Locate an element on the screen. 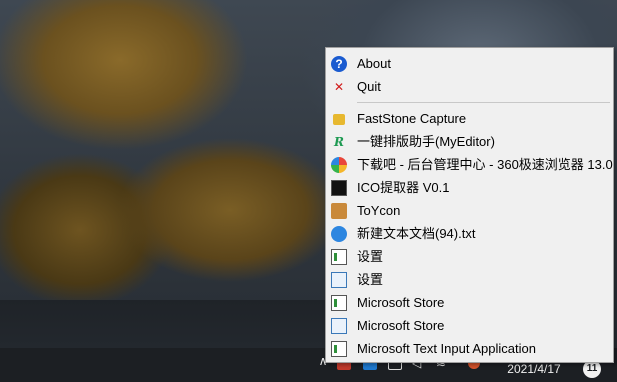 This screenshot has height=382, width=617. store-window-alt-icon is located at coordinates (339, 326).